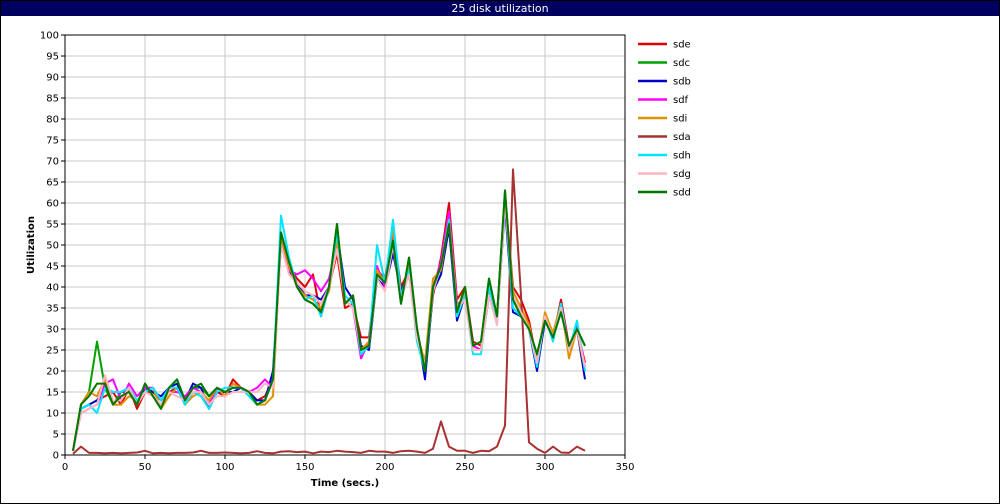 The height and width of the screenshot is (504, 1000). Describe the element at coordinates (49, 36) in the screenshot. I see `y-tick-label: 100` at that location.